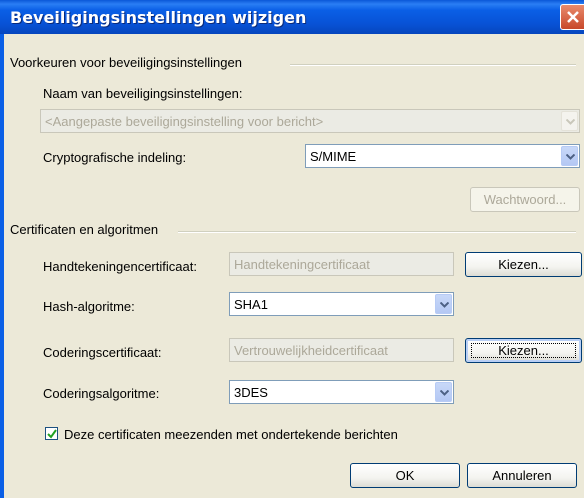 This screenshot has width=584, height=498. I want to click on sign-cert-label: Handtekeningencertificaat:, so click(120, 266).